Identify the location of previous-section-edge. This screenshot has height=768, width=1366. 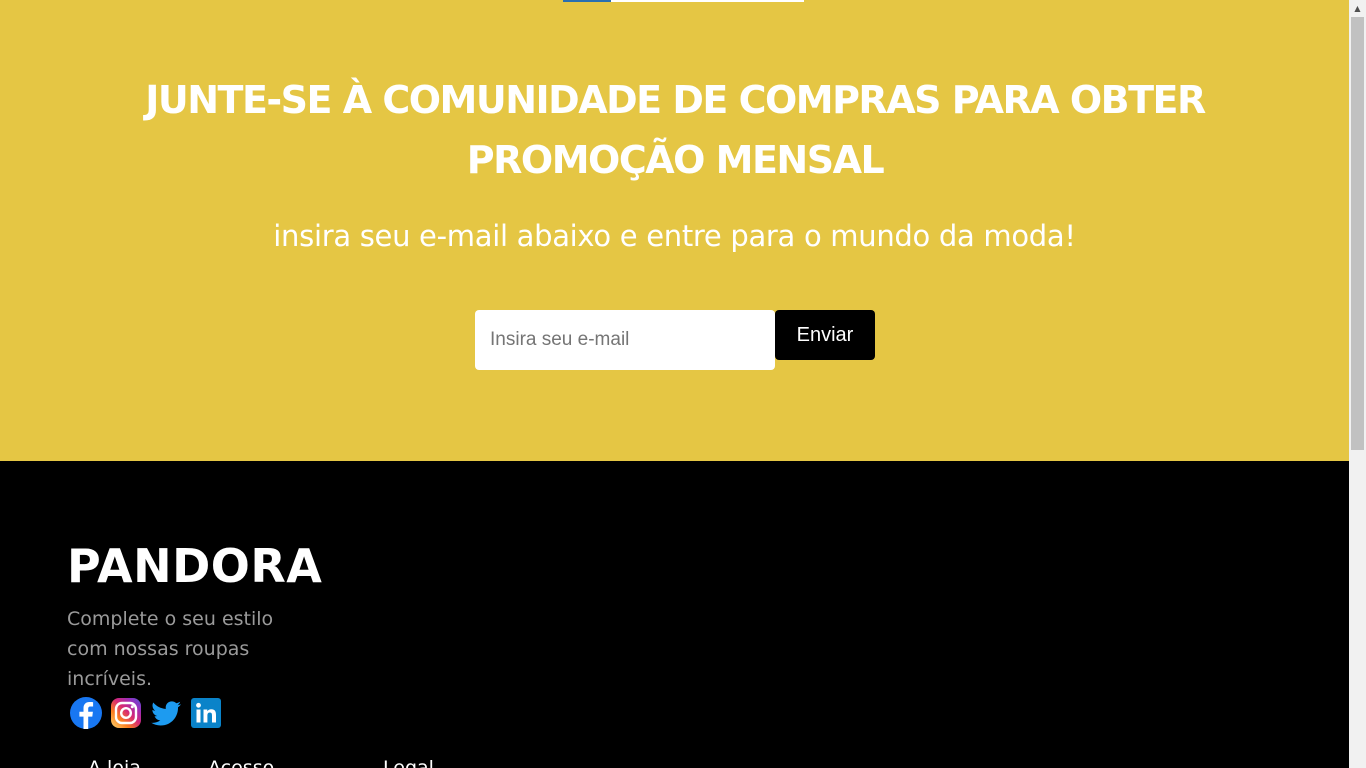
(587, 1).